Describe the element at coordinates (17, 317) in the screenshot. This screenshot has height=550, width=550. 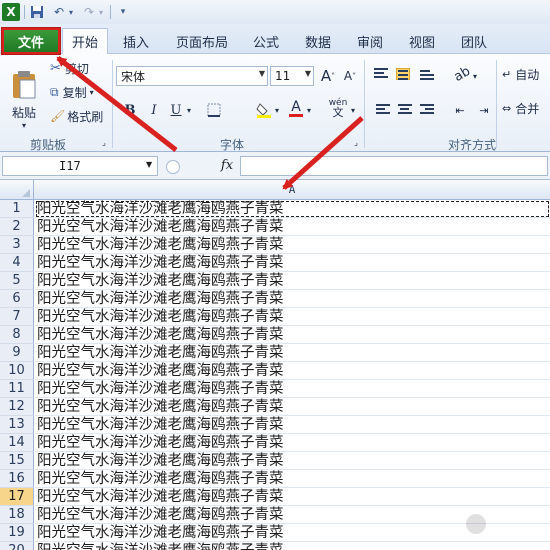
I see `row-header: 7` at that location.